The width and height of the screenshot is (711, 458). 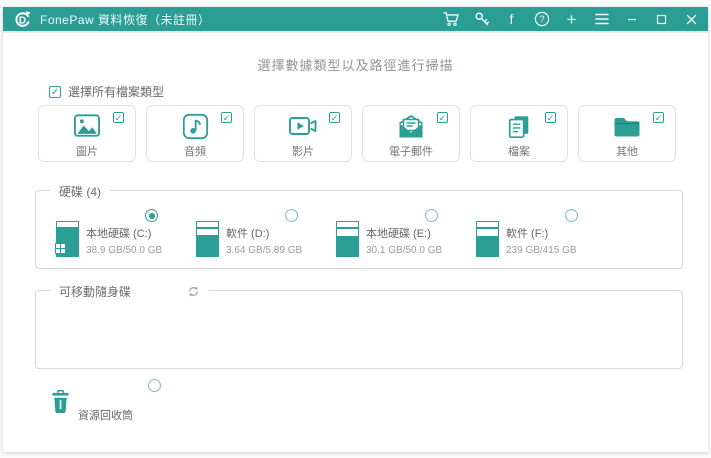 I want to click on drive-capacity: 3.64 GB/5.89 GB, so click(x=264, y=250).